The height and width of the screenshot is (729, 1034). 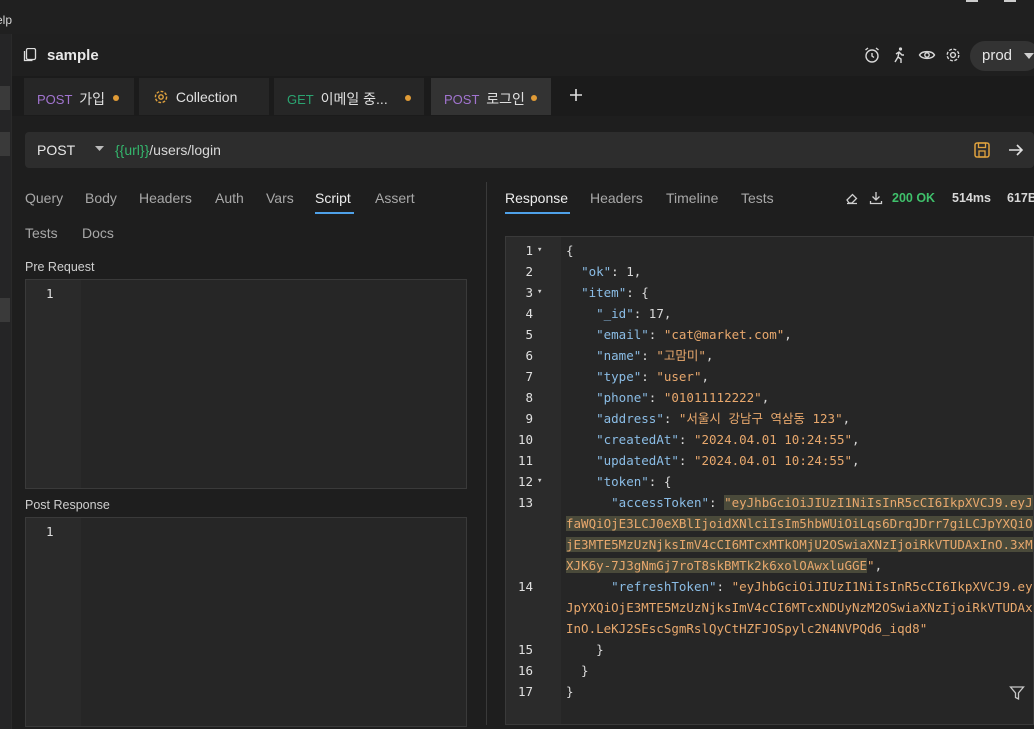 What do you see at coordinates (67, 505) in the screenshot?
I see `post-response-label: Post Response` at bounding box center [67, 505].